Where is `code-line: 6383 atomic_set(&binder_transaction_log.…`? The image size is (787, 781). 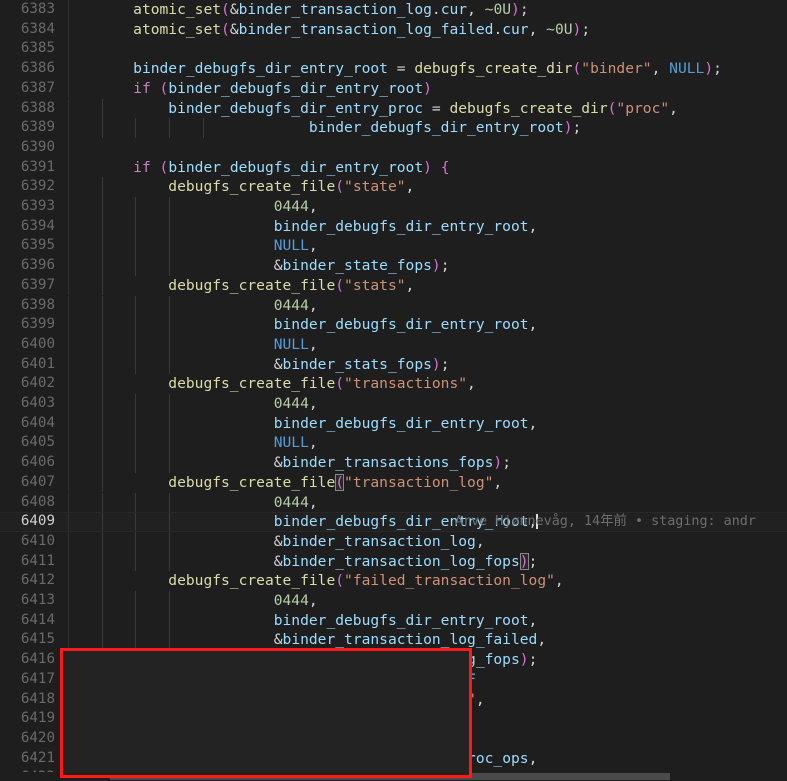 code-line: 6383 atomic_set(&binder_transaction_log.… is located at coordinates (393, 10).